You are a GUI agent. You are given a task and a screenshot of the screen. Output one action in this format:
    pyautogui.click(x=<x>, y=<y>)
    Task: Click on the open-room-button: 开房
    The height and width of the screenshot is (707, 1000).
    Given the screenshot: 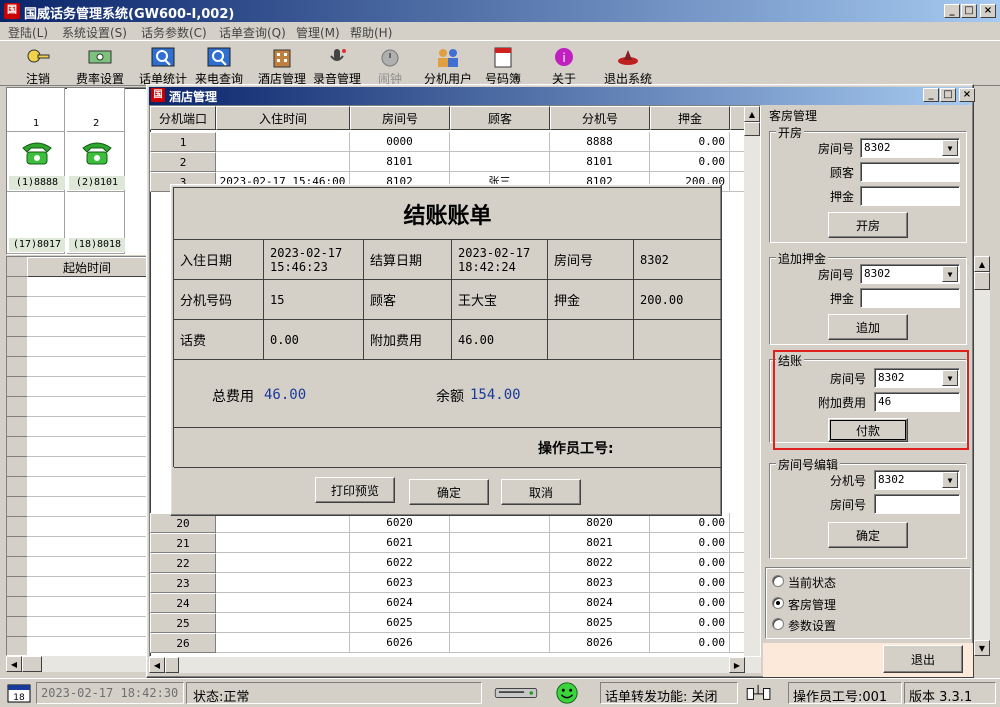 What is the action you would take?
    pyautogui.click(x=868, y=225)
    